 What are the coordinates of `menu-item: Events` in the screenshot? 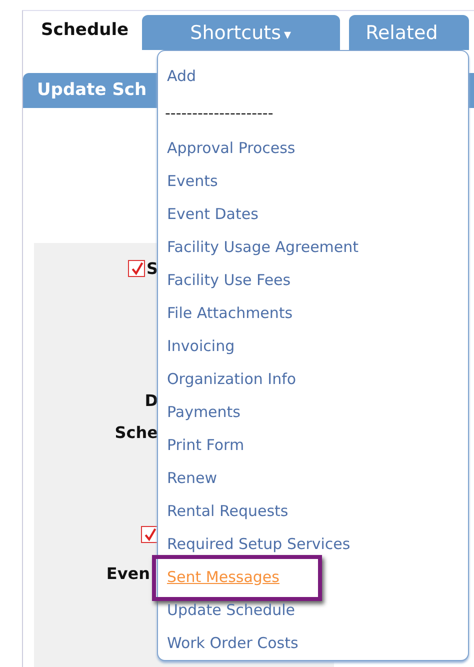 It's located at (192, 181).